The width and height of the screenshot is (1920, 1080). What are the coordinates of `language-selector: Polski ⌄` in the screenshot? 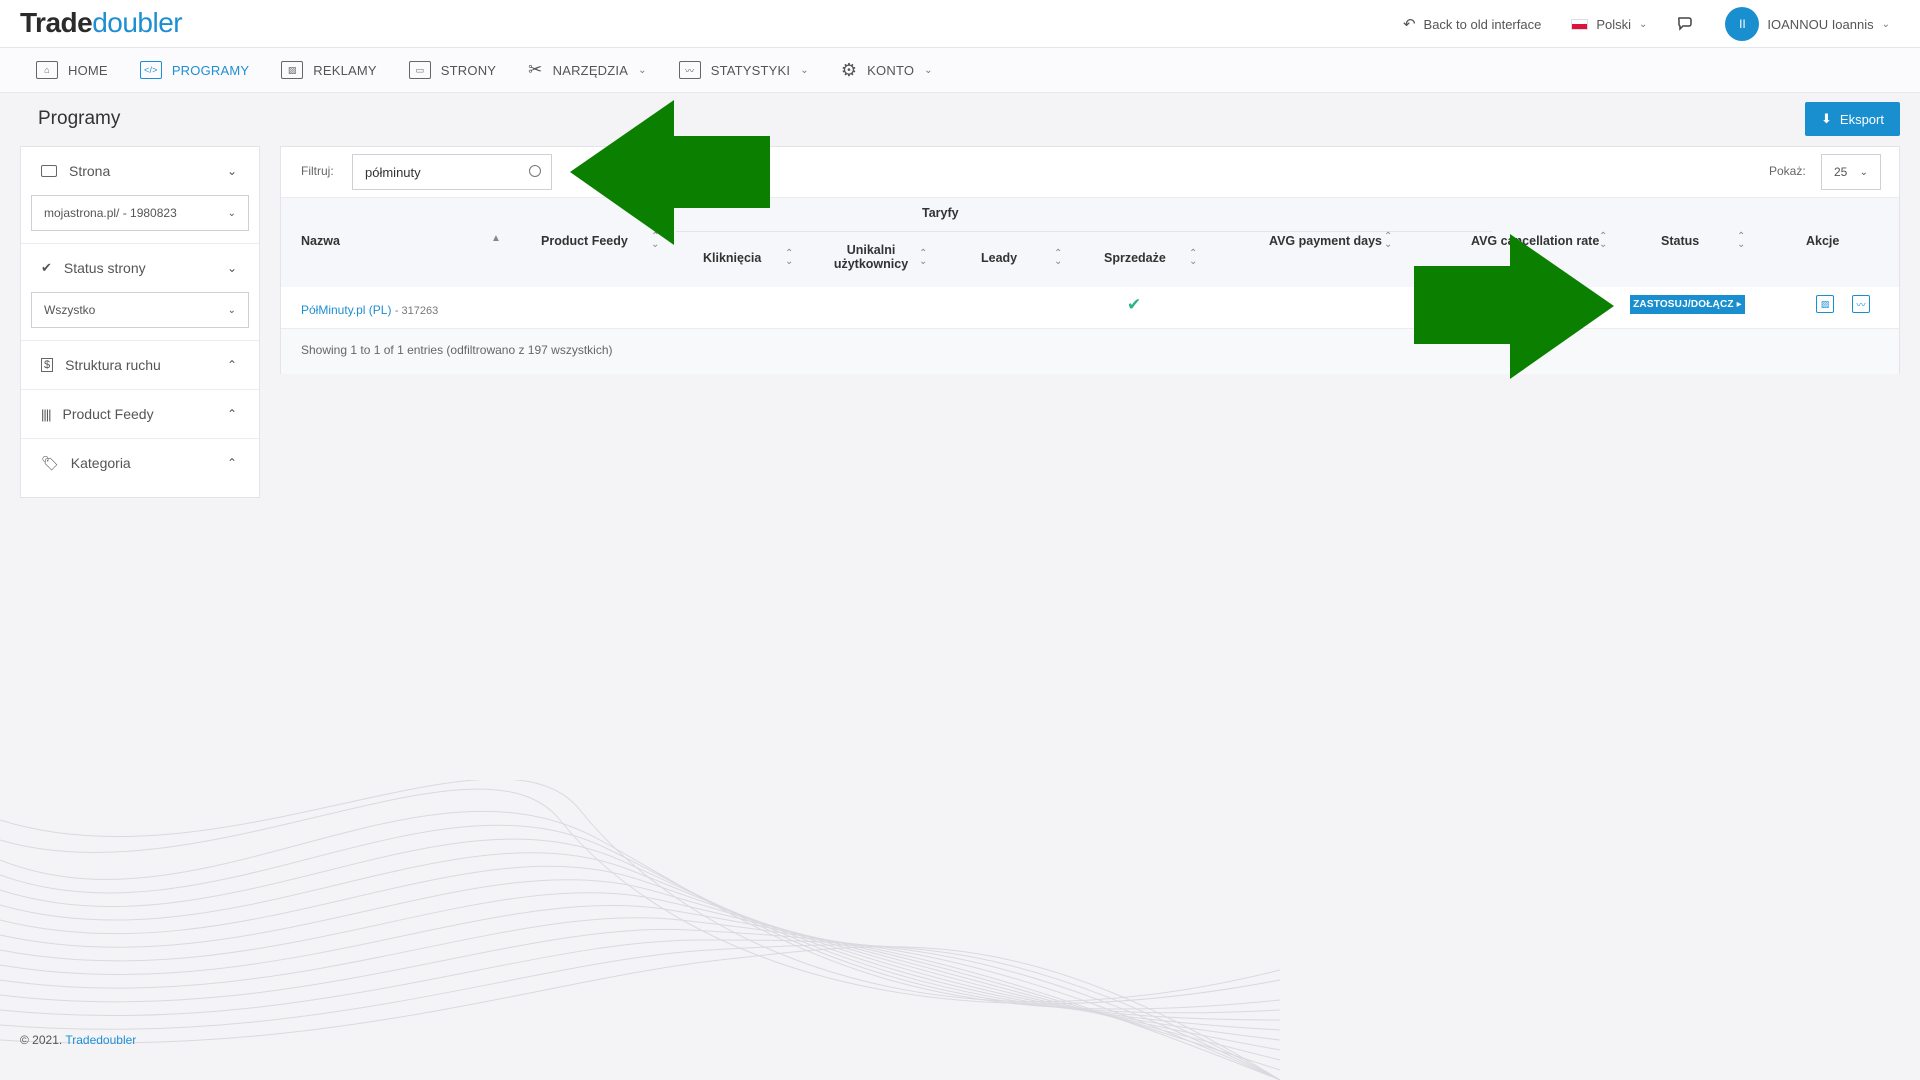 It's located at (1609, 24).